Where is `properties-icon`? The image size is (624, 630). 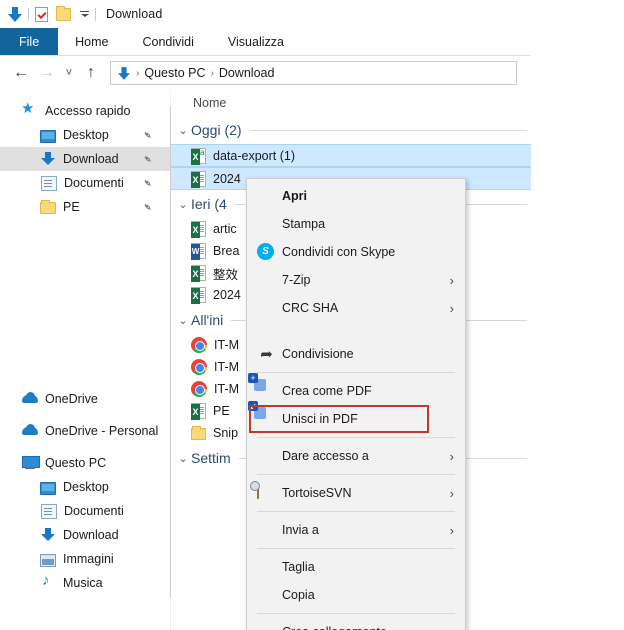
properties-icon is located at coordinates (41, 14).